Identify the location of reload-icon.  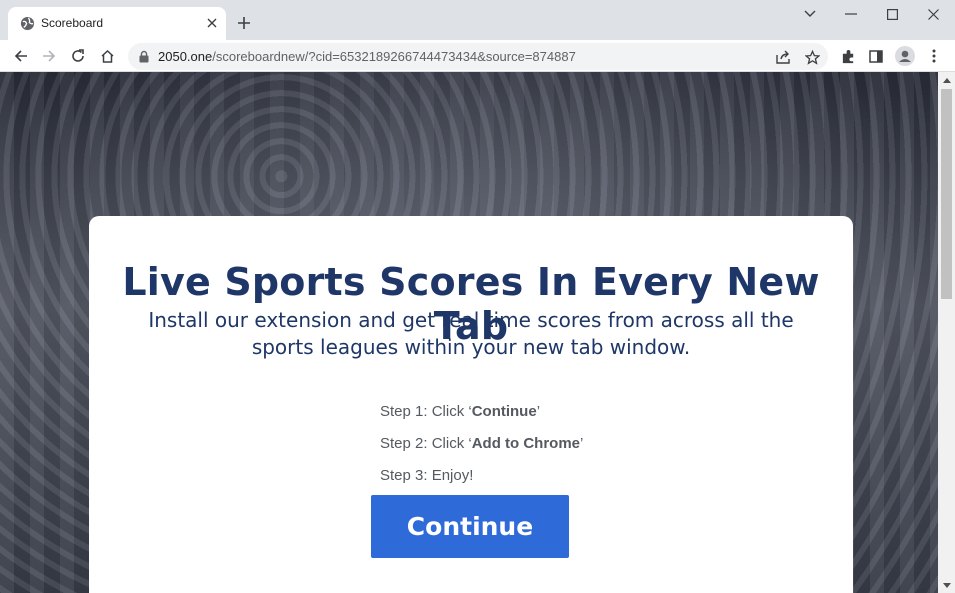
(78, 56).